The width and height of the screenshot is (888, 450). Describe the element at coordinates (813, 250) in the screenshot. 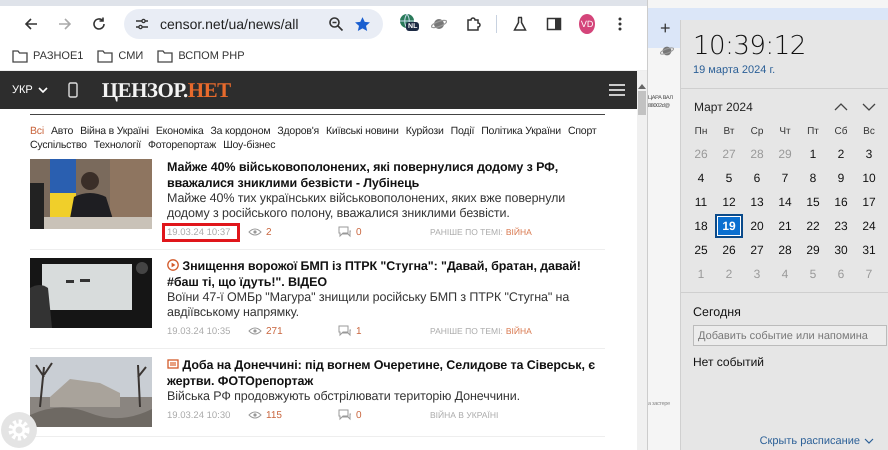

I see `calendar-day: 29` at that location.